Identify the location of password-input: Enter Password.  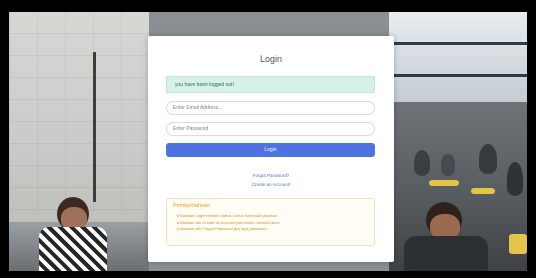
(270, 129).